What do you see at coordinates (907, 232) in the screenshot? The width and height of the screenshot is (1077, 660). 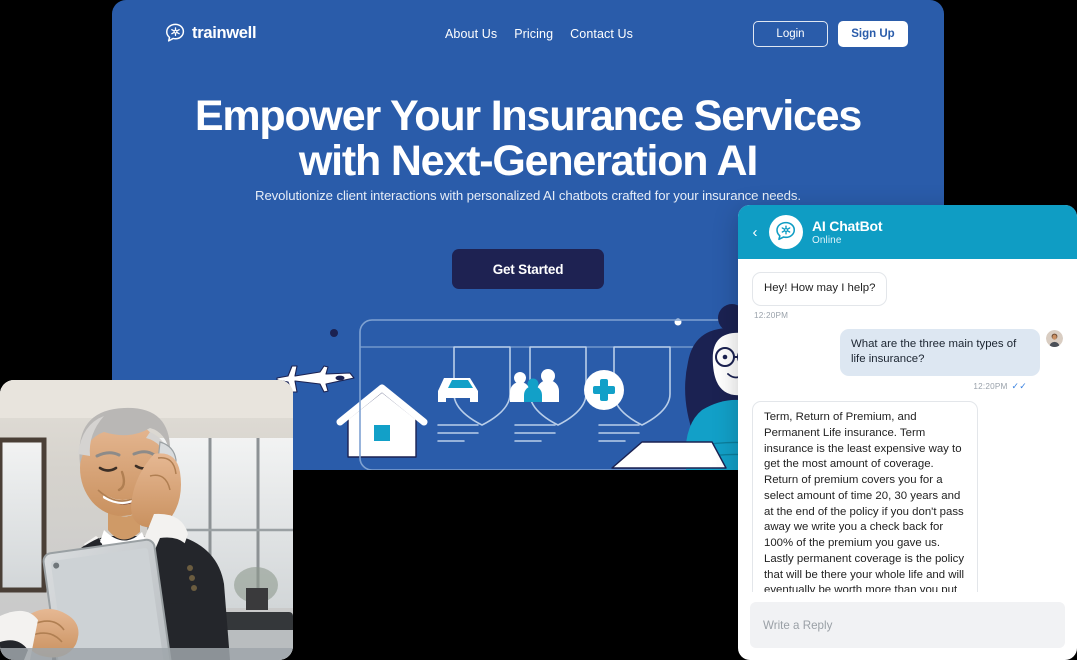 I see `chat-header: ‹ AI ChatBot Online` at bounding box center [907, 232].